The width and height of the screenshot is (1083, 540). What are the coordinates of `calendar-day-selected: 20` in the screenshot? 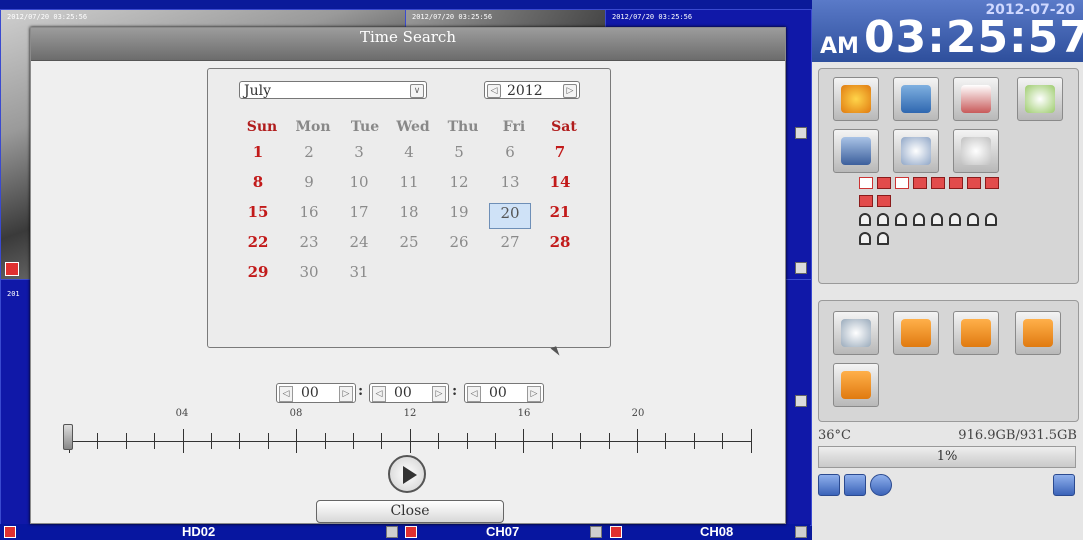 It's located at (510, 216).